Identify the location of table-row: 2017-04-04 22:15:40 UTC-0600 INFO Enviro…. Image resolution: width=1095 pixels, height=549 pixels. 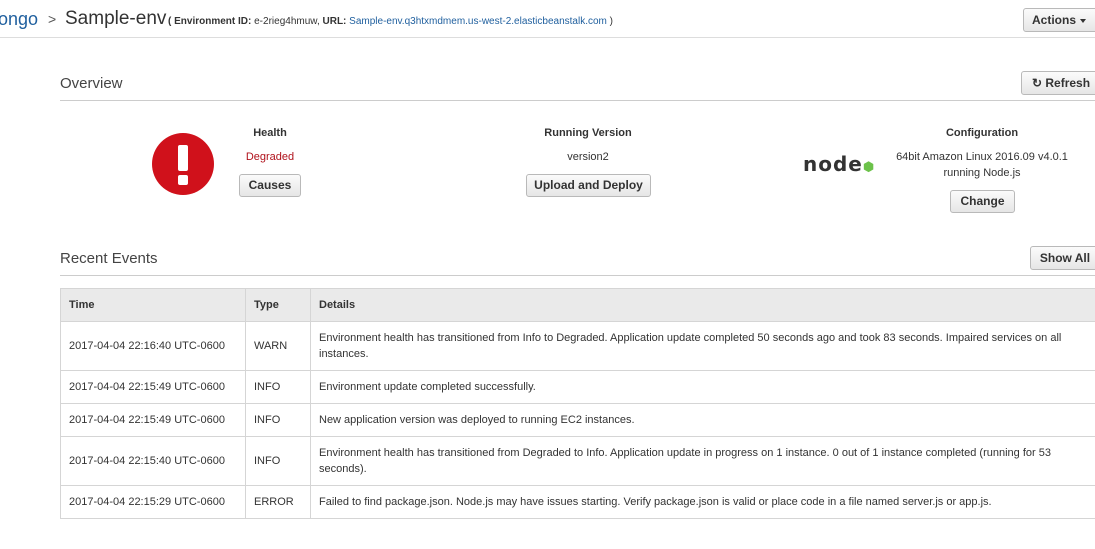
(577, 461).